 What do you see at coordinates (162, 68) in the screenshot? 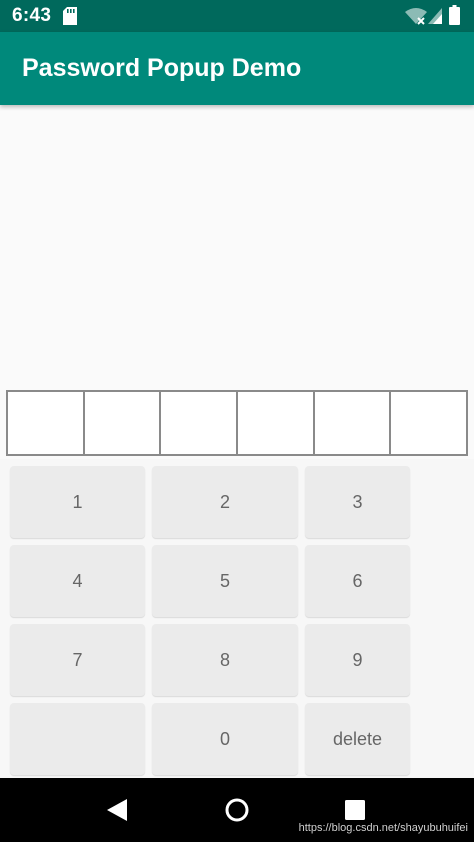
I see `app-title: Password Popup Demo` at bounding box center [162, 68].